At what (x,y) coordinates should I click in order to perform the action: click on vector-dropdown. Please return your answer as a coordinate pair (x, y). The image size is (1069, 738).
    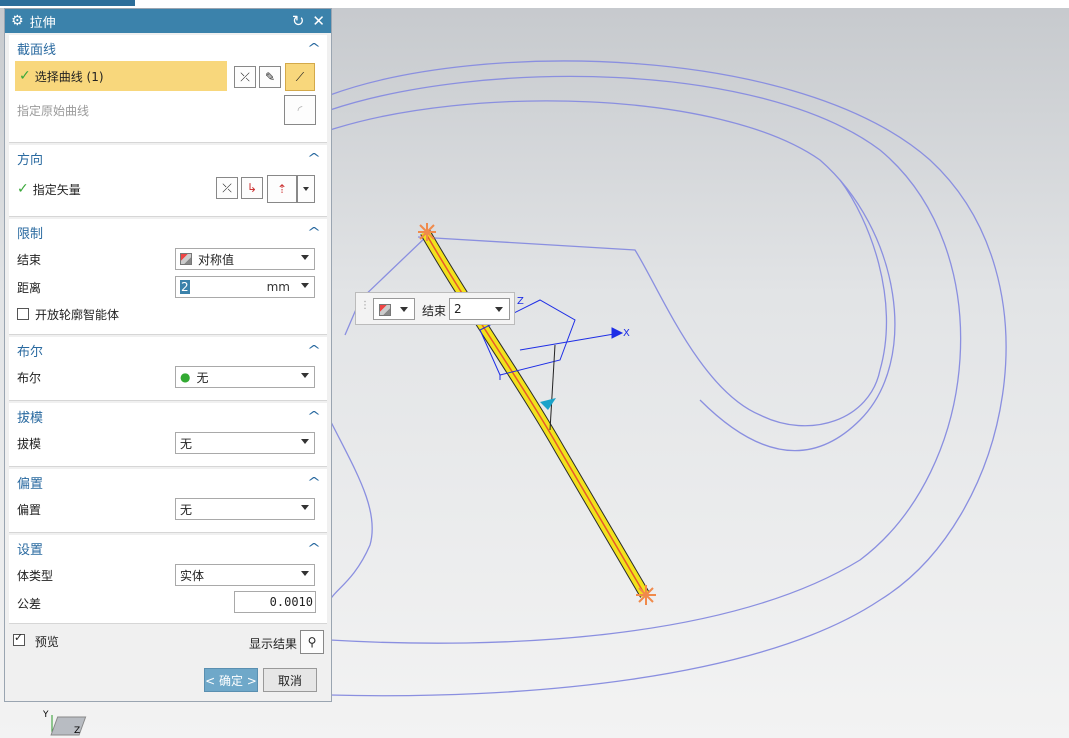
    Looking at the image, I should click on (306, 189).